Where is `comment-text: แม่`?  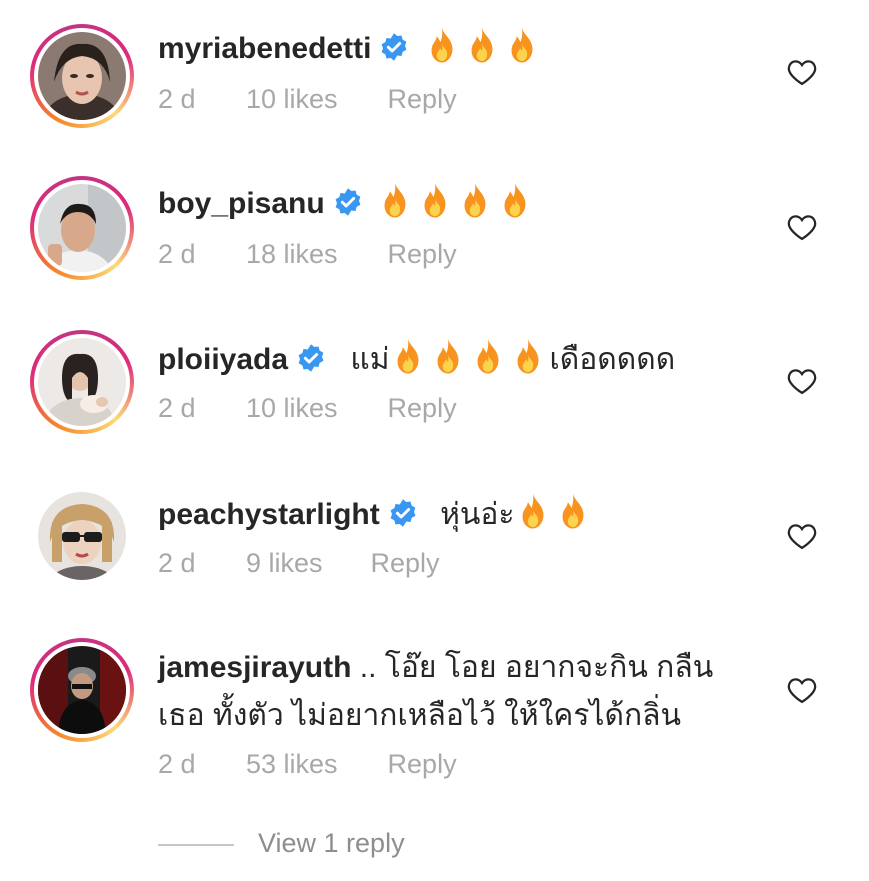
comment-text: แม่ is located at coordinates (370, 359).